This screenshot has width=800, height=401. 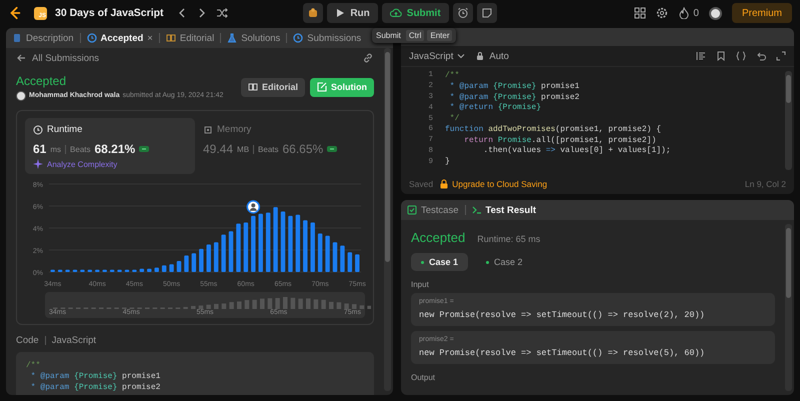 What do you see at coordinates (462, 13) in the screenshot?
I see `alarm-clock-button` at bounding box center [462, 13].